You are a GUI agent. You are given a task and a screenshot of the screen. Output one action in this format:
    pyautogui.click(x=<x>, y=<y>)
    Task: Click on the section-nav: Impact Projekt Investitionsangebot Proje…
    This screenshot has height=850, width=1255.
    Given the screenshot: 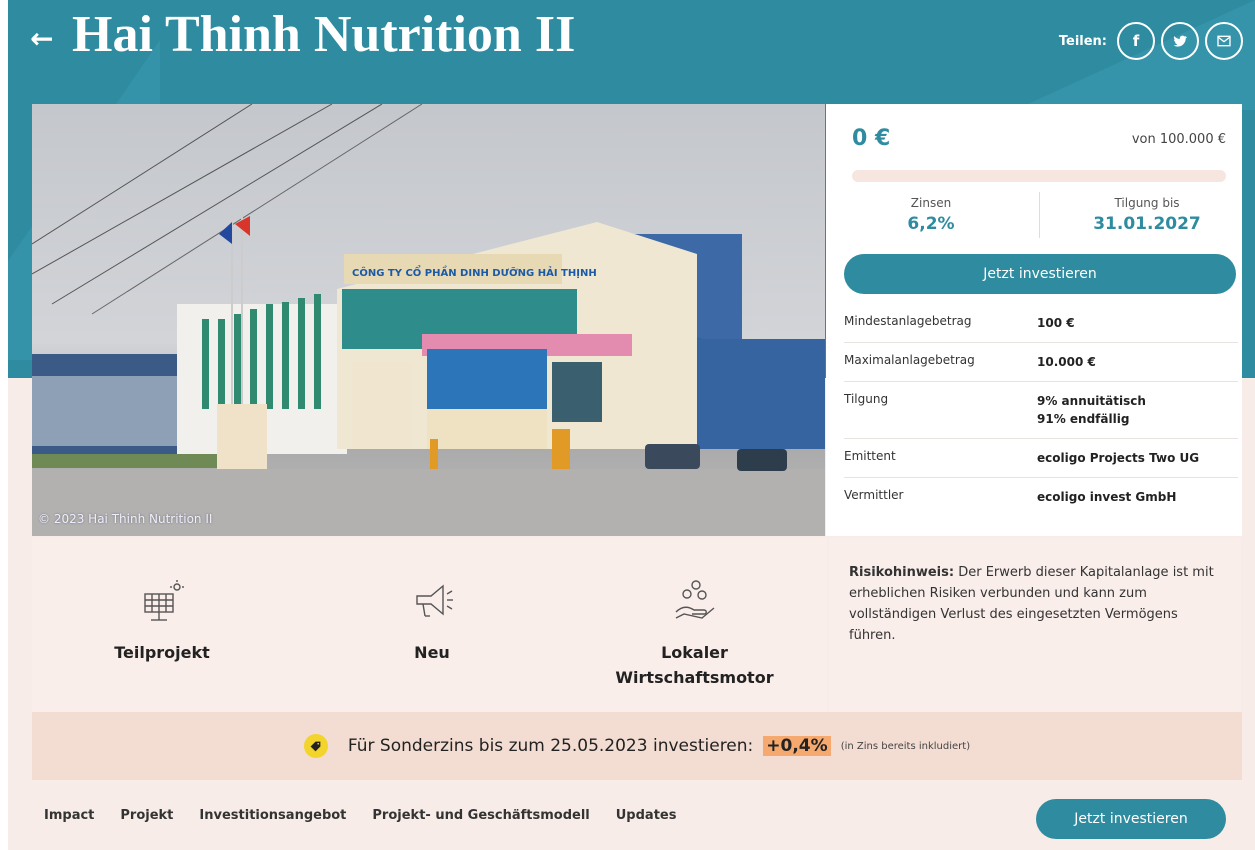 What is the action you would take?
    pyautogui.click(x=360, y=815)
    